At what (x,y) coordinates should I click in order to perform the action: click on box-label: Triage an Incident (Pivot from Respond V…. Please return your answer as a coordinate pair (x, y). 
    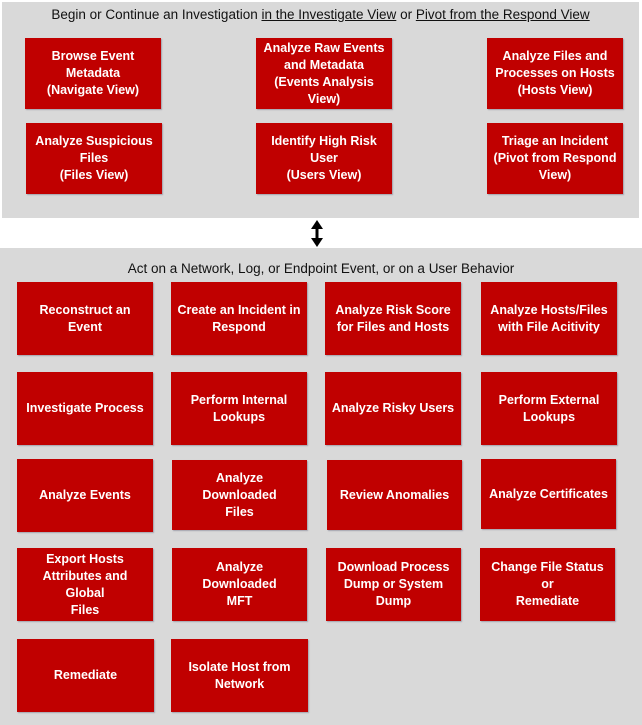
    Looking at the image, I should click on (555, 158).